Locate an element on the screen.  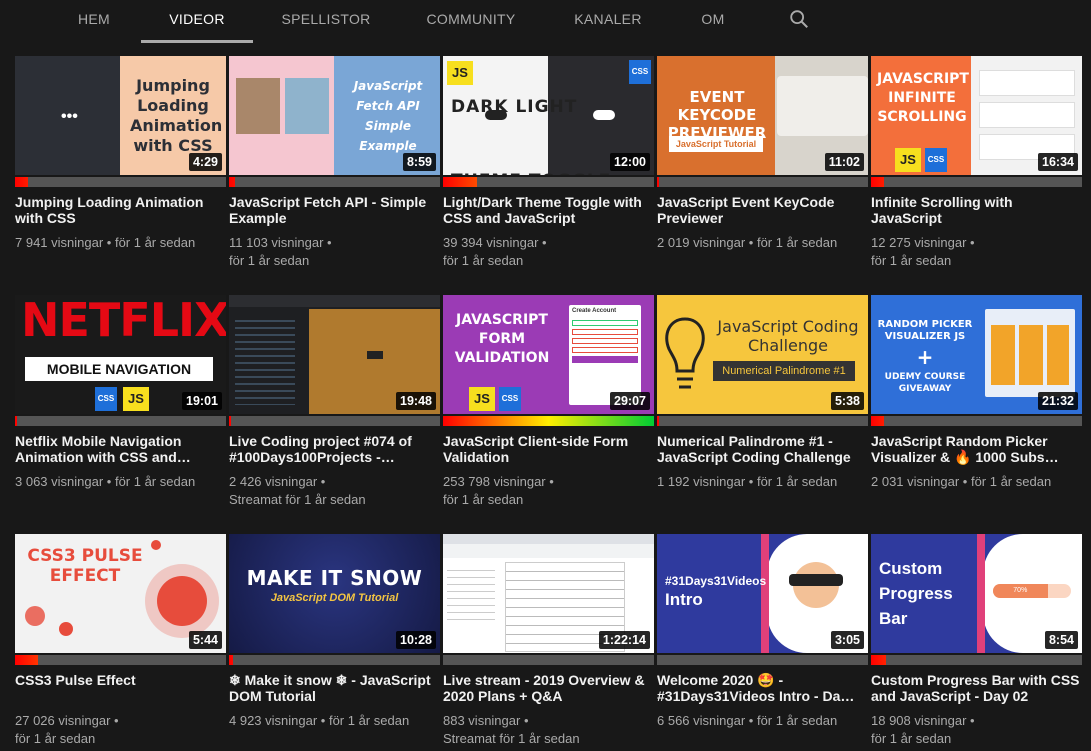
duration-badge: 5:44 is located at coordinates (205, 640).